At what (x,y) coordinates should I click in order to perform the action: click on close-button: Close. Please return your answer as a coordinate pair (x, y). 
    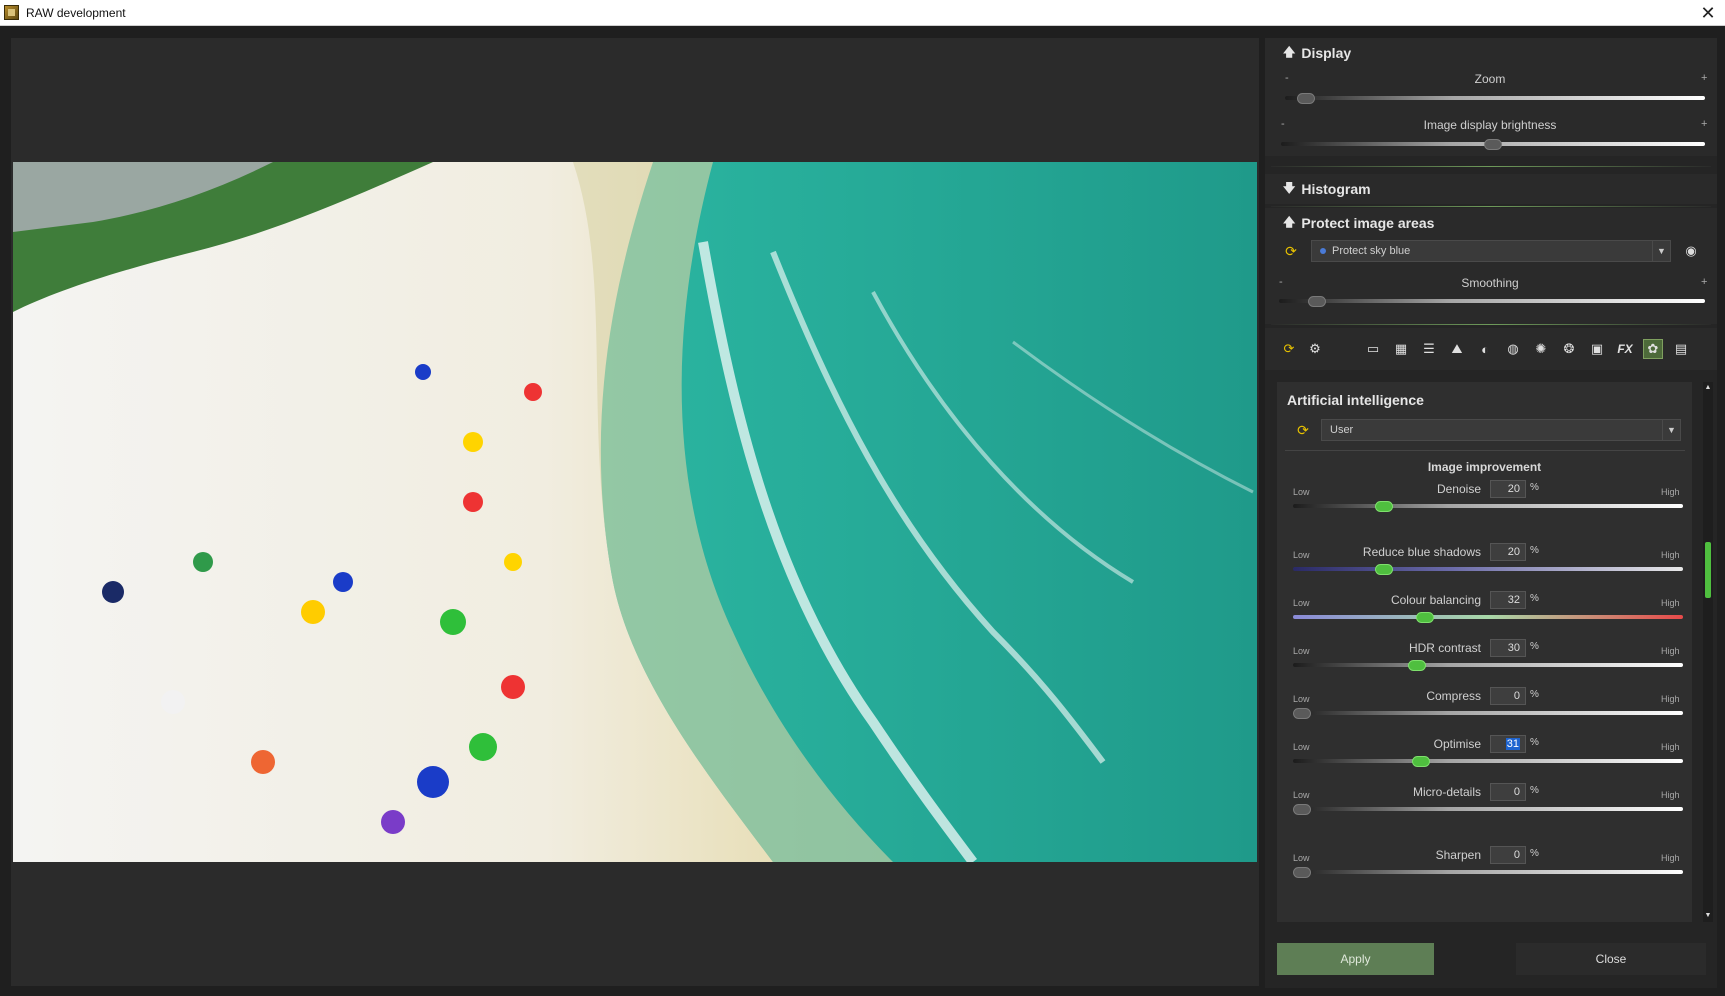
    Looking at the image, I should click on (1611, 959).